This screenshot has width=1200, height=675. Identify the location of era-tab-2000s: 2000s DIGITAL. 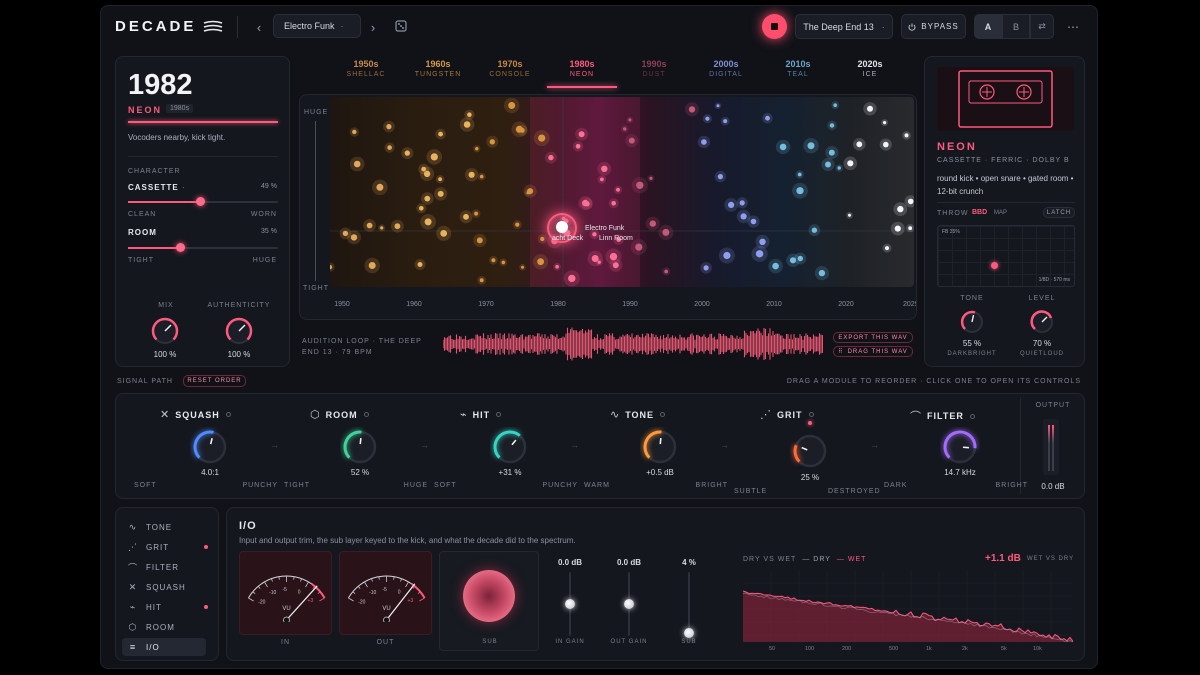
(726, 68).